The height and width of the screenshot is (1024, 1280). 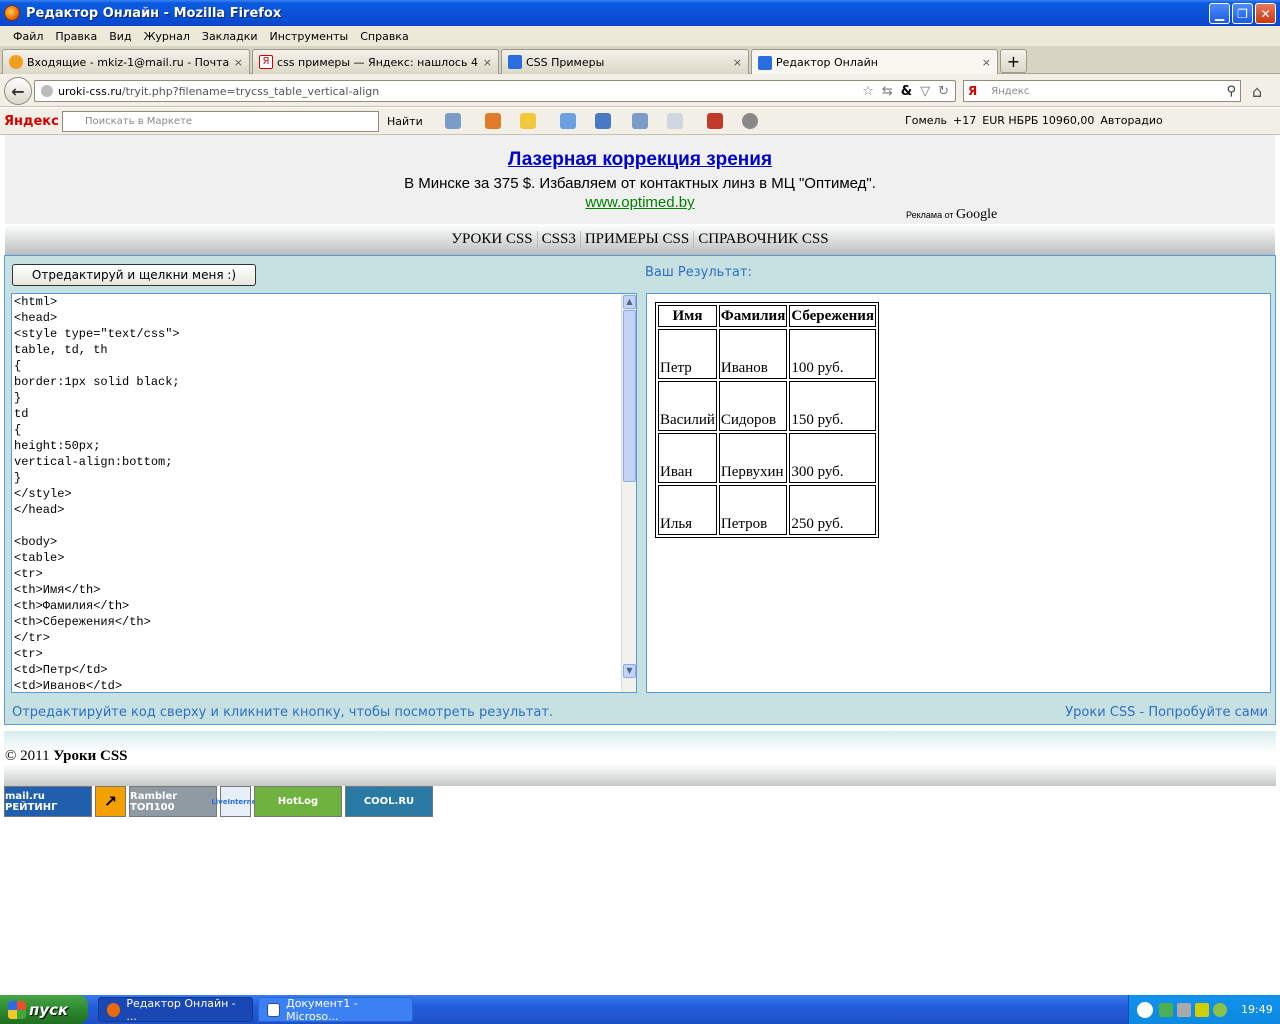 I want to click on close-window-button: ✕, so click(x=1265, y=13).